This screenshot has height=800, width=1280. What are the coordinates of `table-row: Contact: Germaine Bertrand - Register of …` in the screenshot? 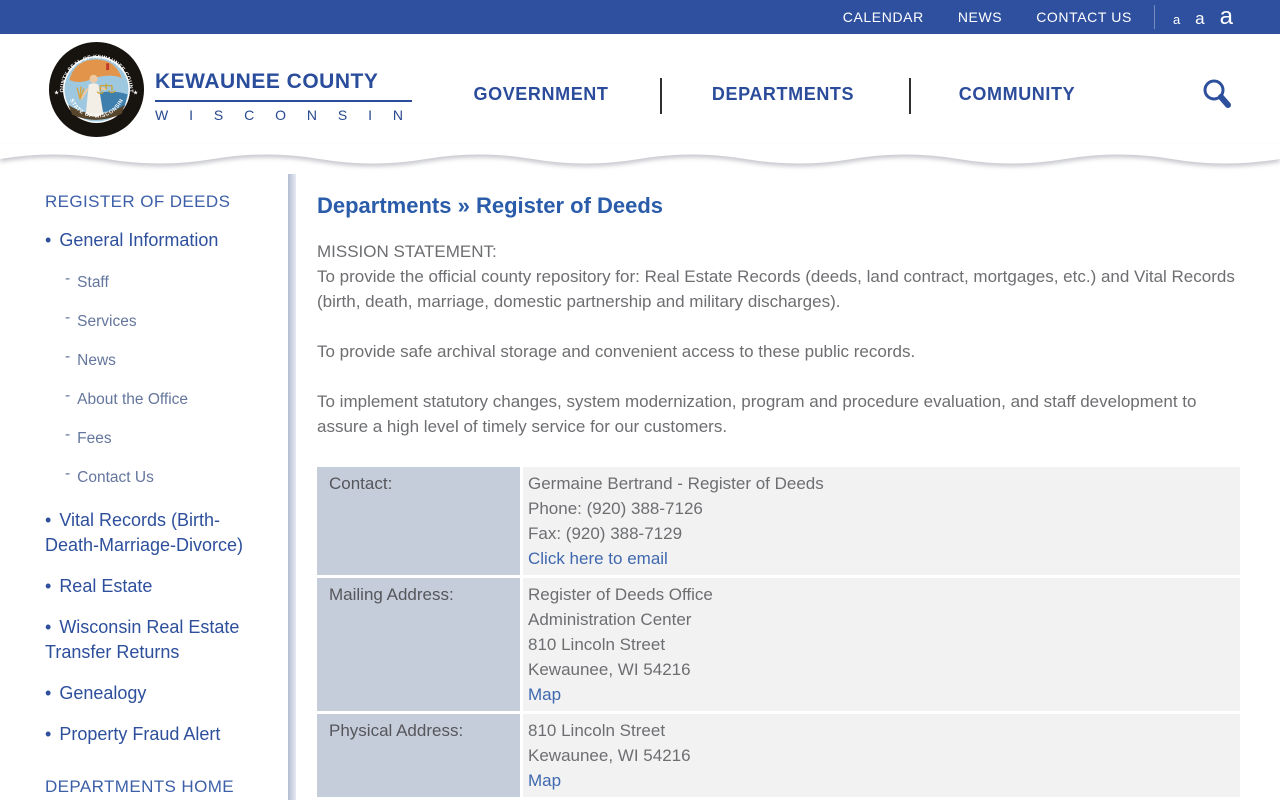 It's located at (778, 521).